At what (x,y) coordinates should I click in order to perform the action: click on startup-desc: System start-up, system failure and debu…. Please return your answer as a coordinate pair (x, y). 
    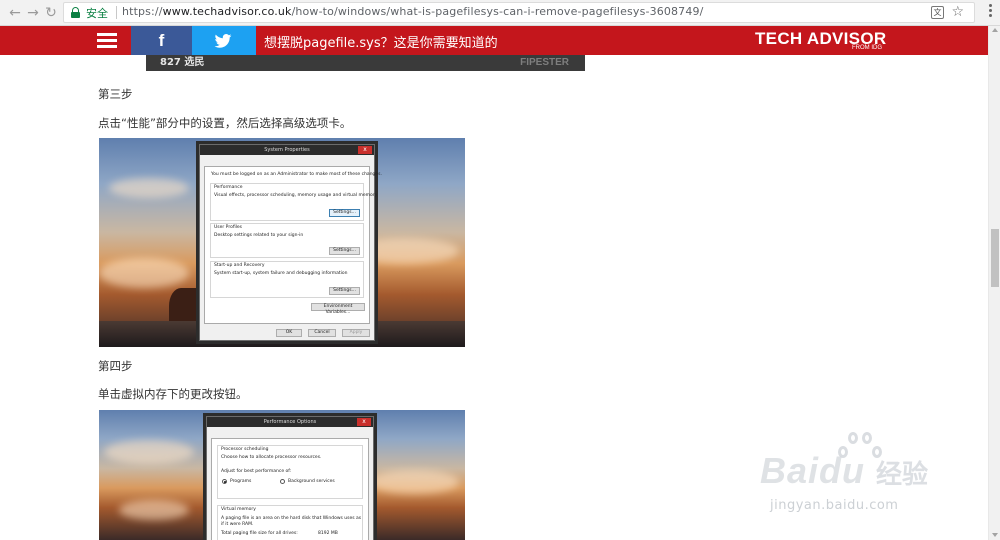
    Looking at the image, I should click on (281, 273).